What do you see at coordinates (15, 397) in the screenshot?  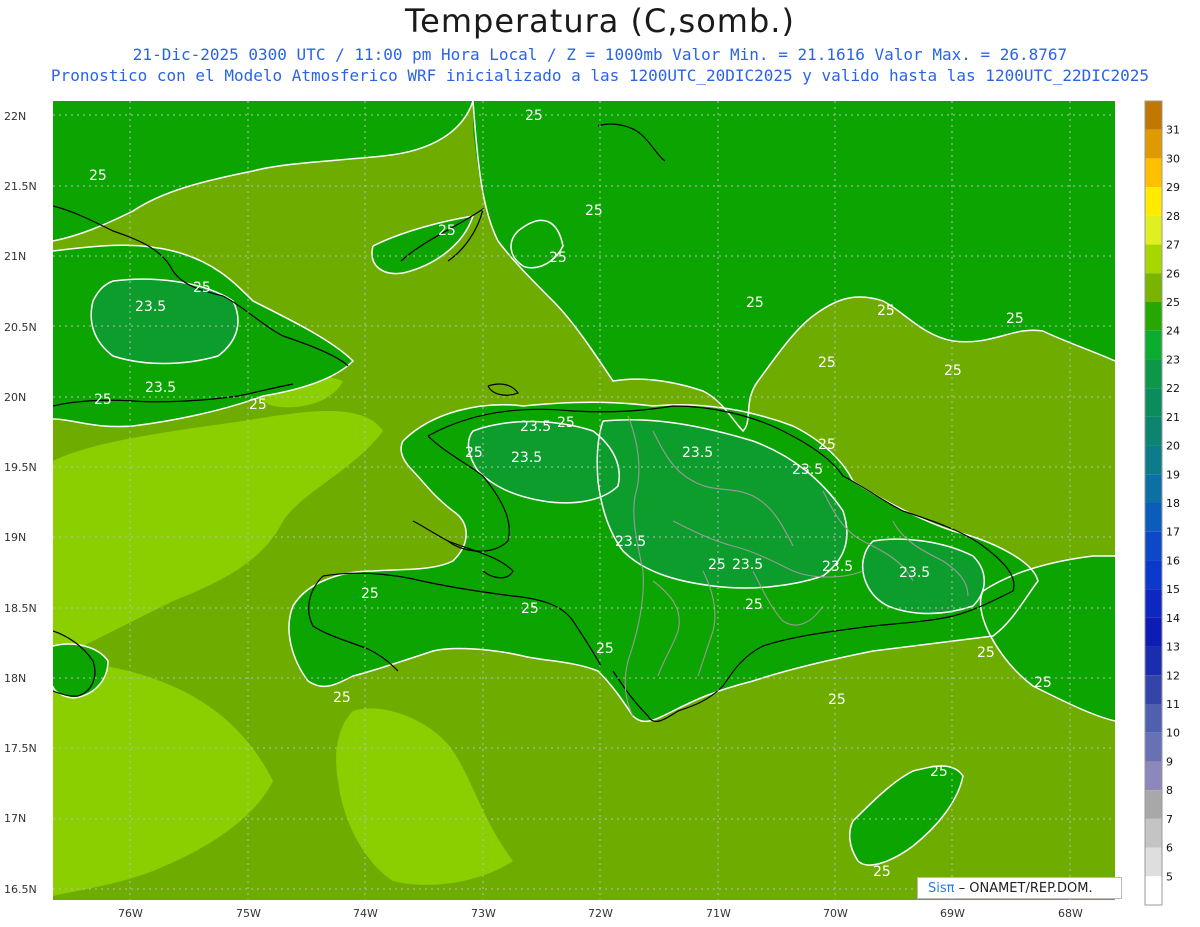 I see `lat-label: 20N` at bounding box center [15, 397].